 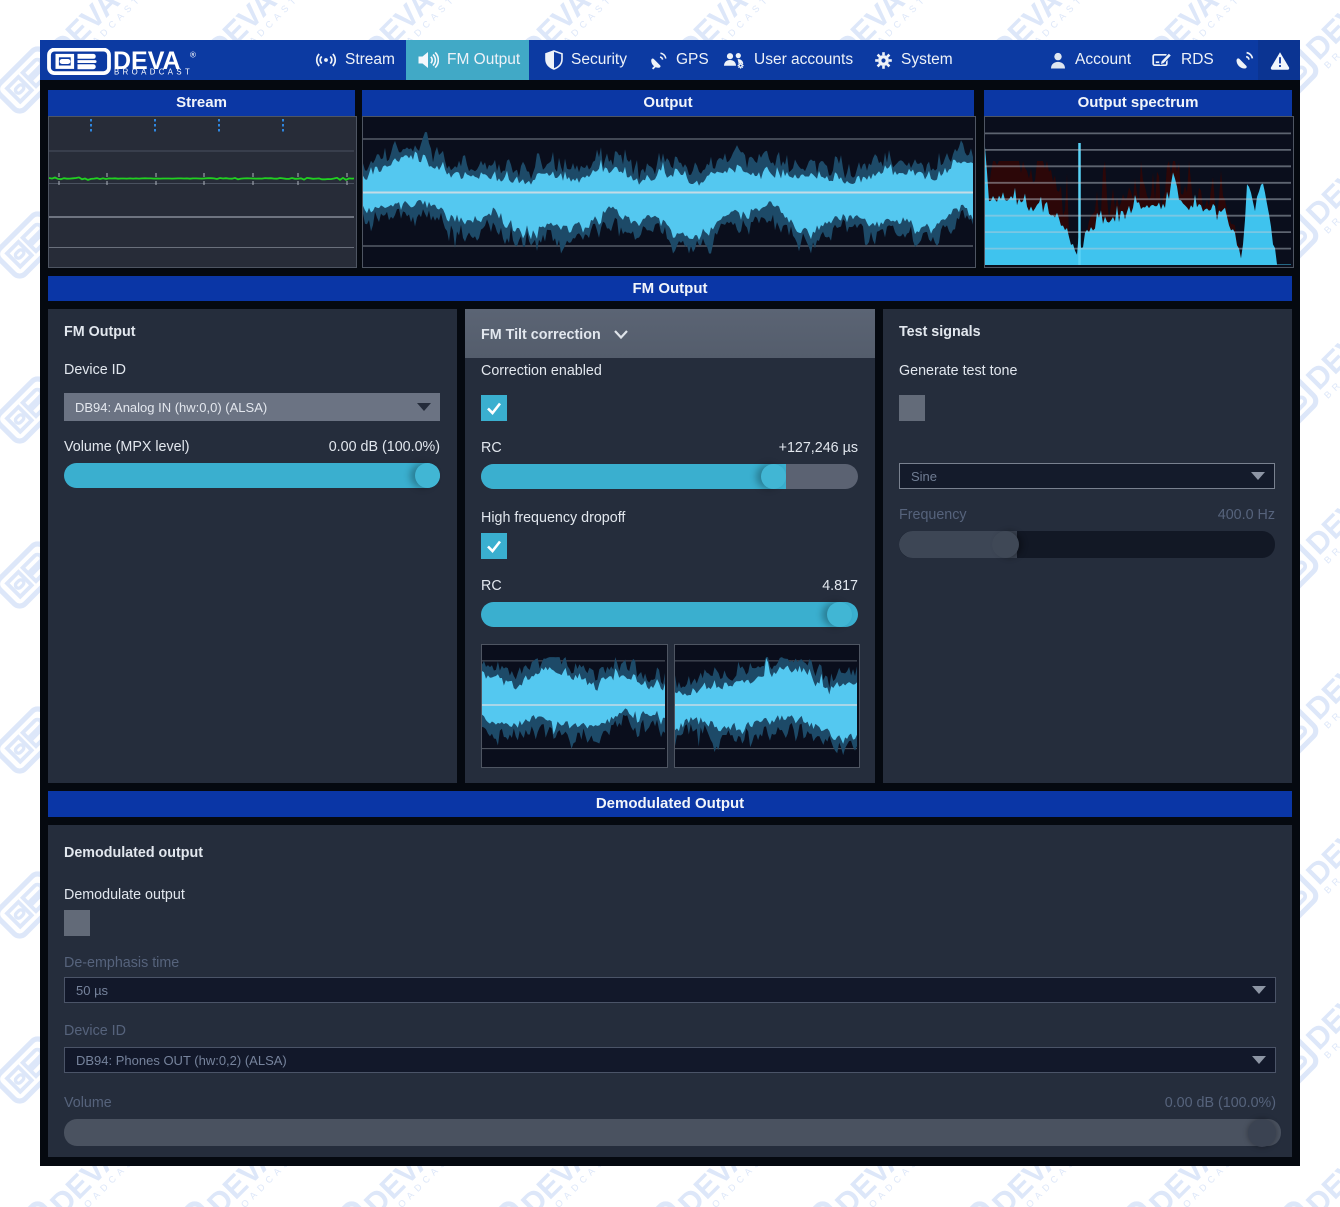 What do you see at coordinates (153, 72) in the screenshot?
I see `svg-text: BROADCAST` at bounding box center [153, 72].